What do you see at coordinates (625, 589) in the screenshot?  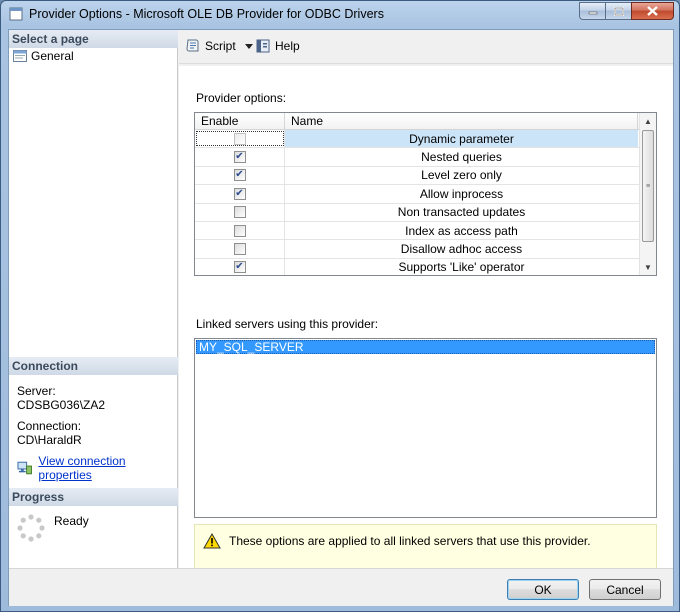 I see `cancel-button: Cancel` at bounding box center [625, 589].